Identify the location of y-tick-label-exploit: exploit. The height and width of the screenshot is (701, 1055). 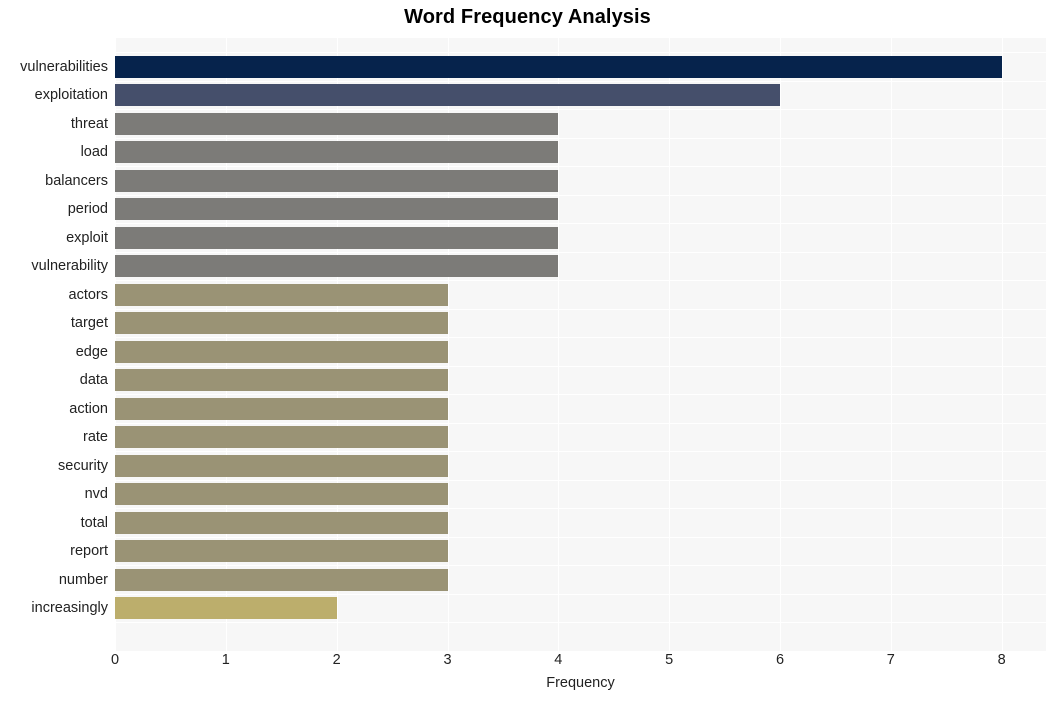
(87, 237).